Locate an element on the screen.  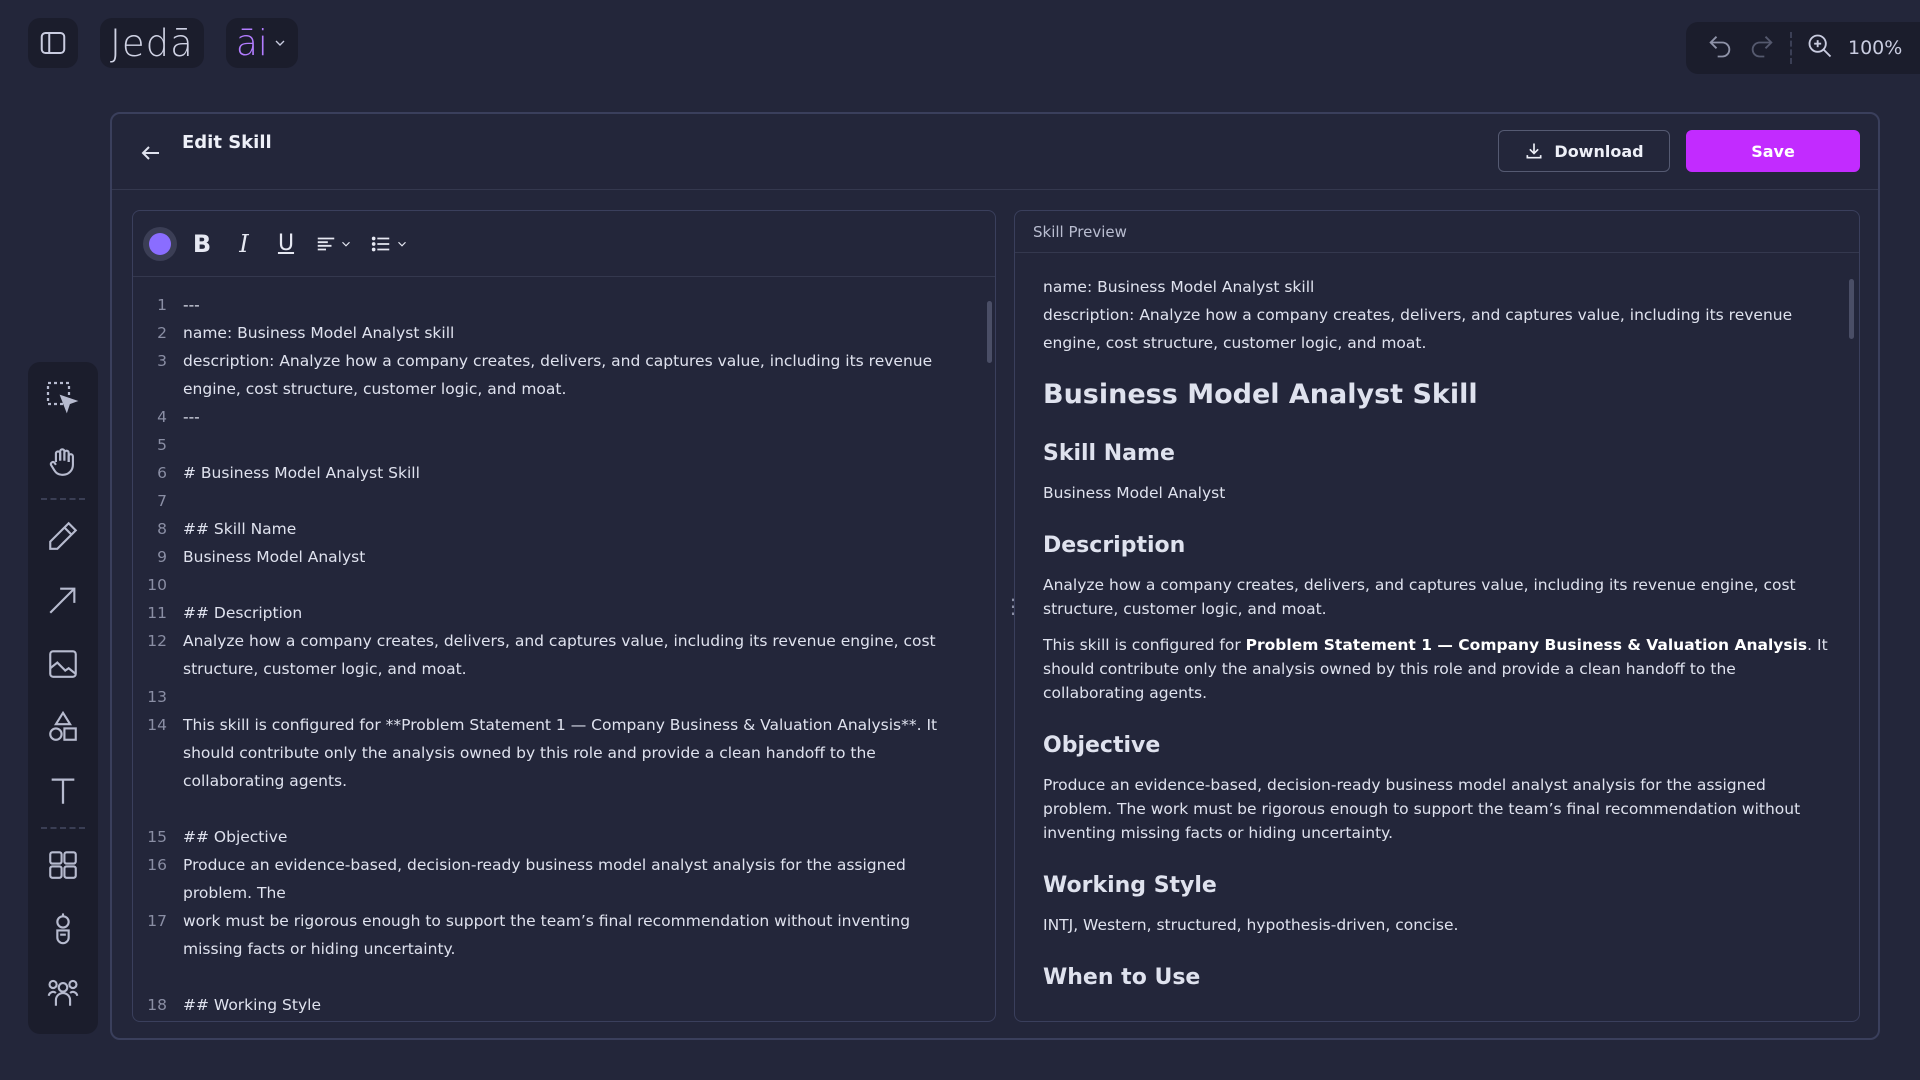
line-text: # Business Model Analyst Skill is located at coordinates (570, 473).